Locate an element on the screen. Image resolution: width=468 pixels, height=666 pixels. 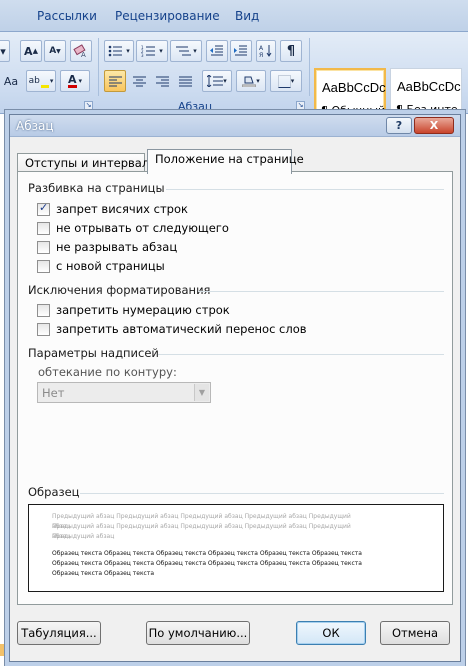
clear-formatting-icon: A is located at coordinates (81, 51).